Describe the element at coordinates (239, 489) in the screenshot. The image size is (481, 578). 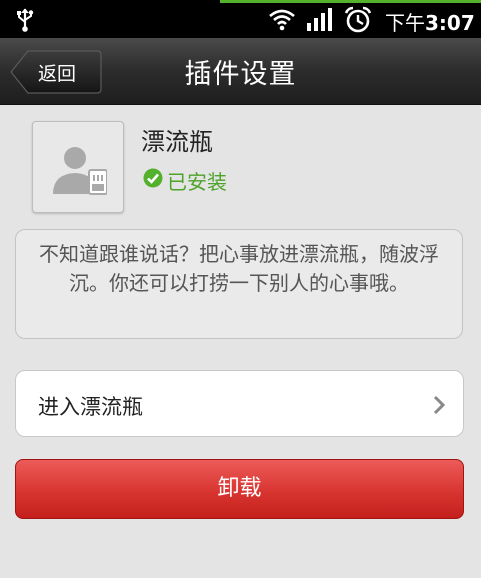
I see `uninstall-button: 卸载` at that location.